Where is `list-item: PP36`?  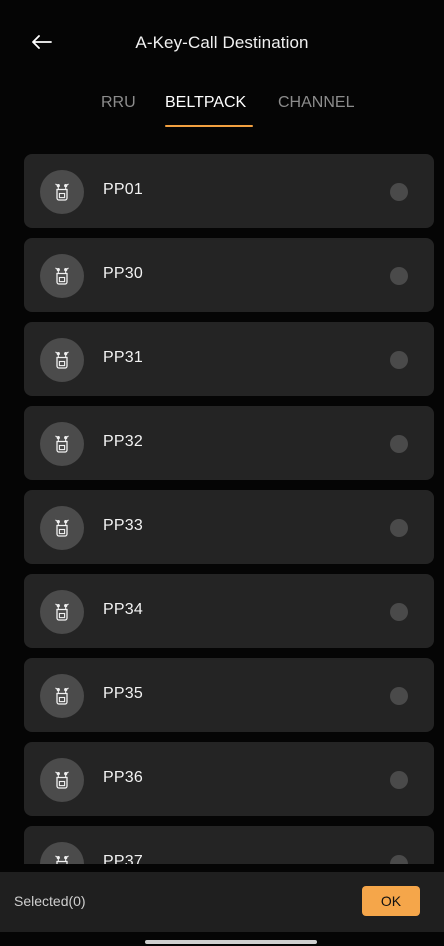
list-item: PP36 is located at coordinates (229, 779).